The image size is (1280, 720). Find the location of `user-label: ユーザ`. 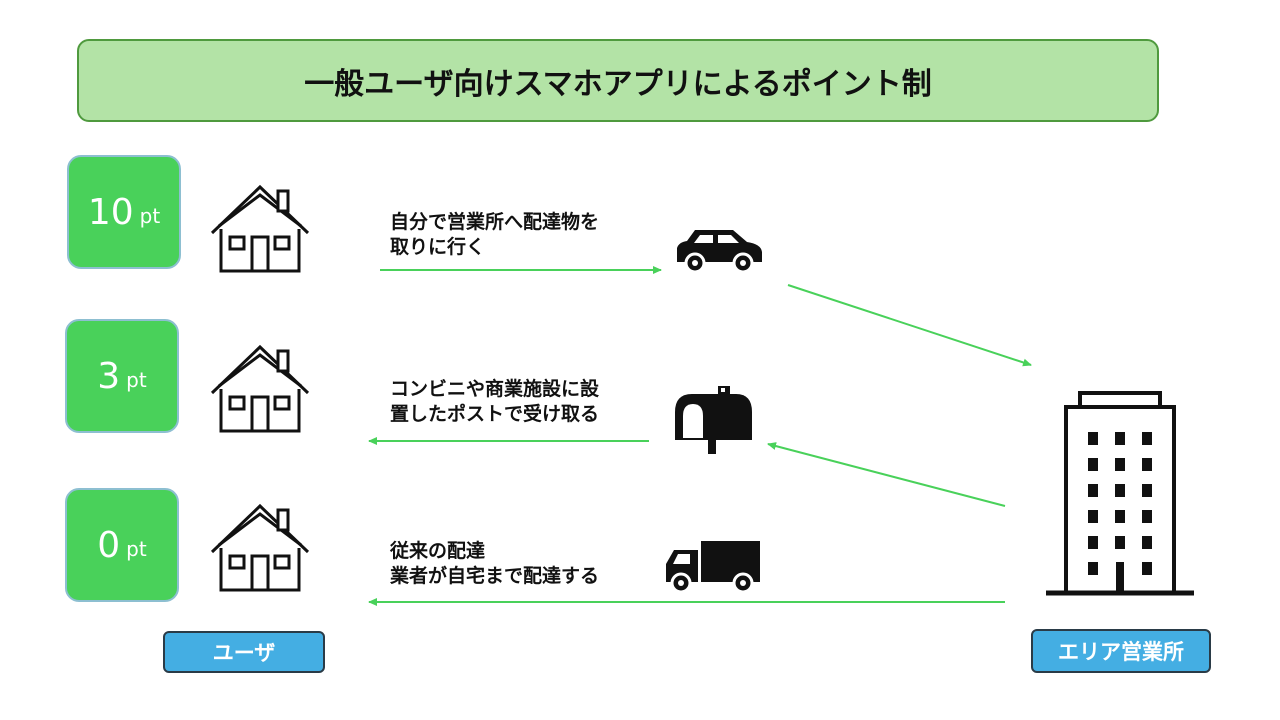

user-label: ユーザ is located at coordinates (244, 652).